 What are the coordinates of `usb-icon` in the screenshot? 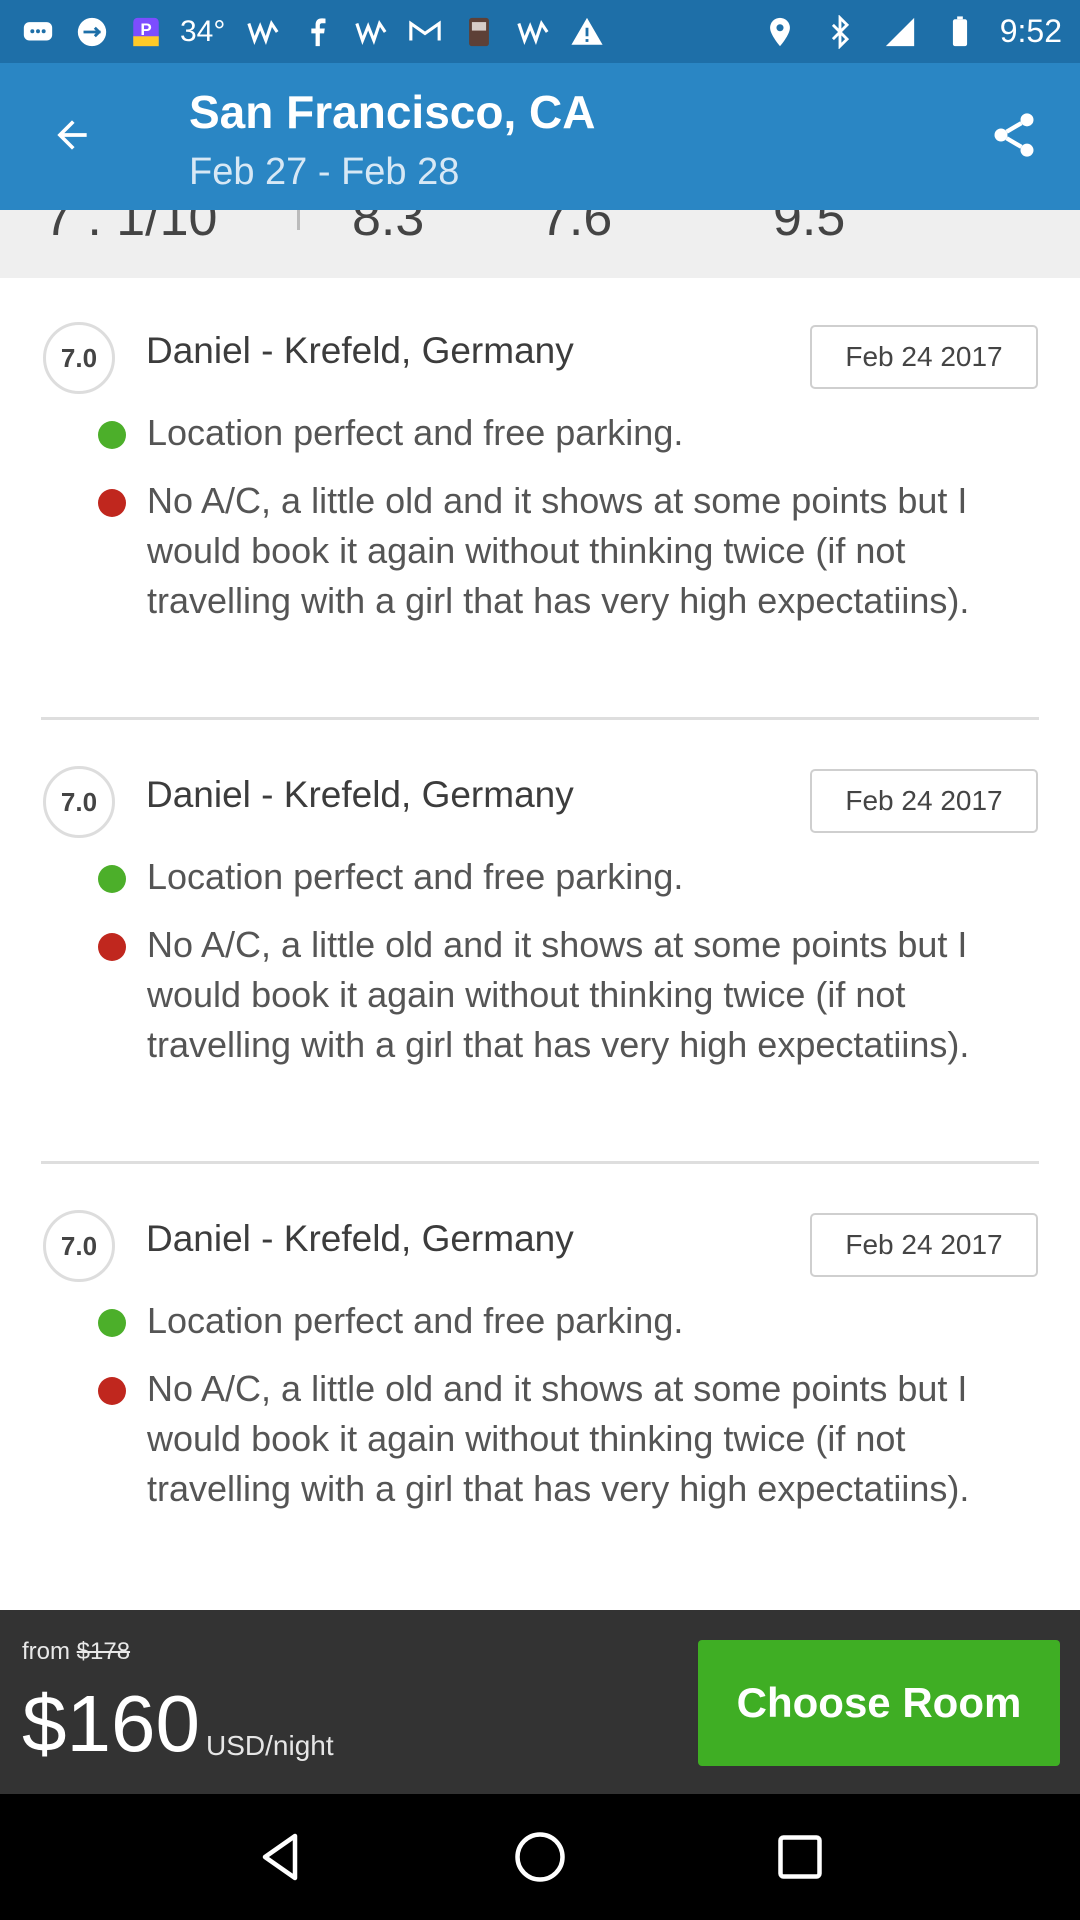 It's located at (92, 32).